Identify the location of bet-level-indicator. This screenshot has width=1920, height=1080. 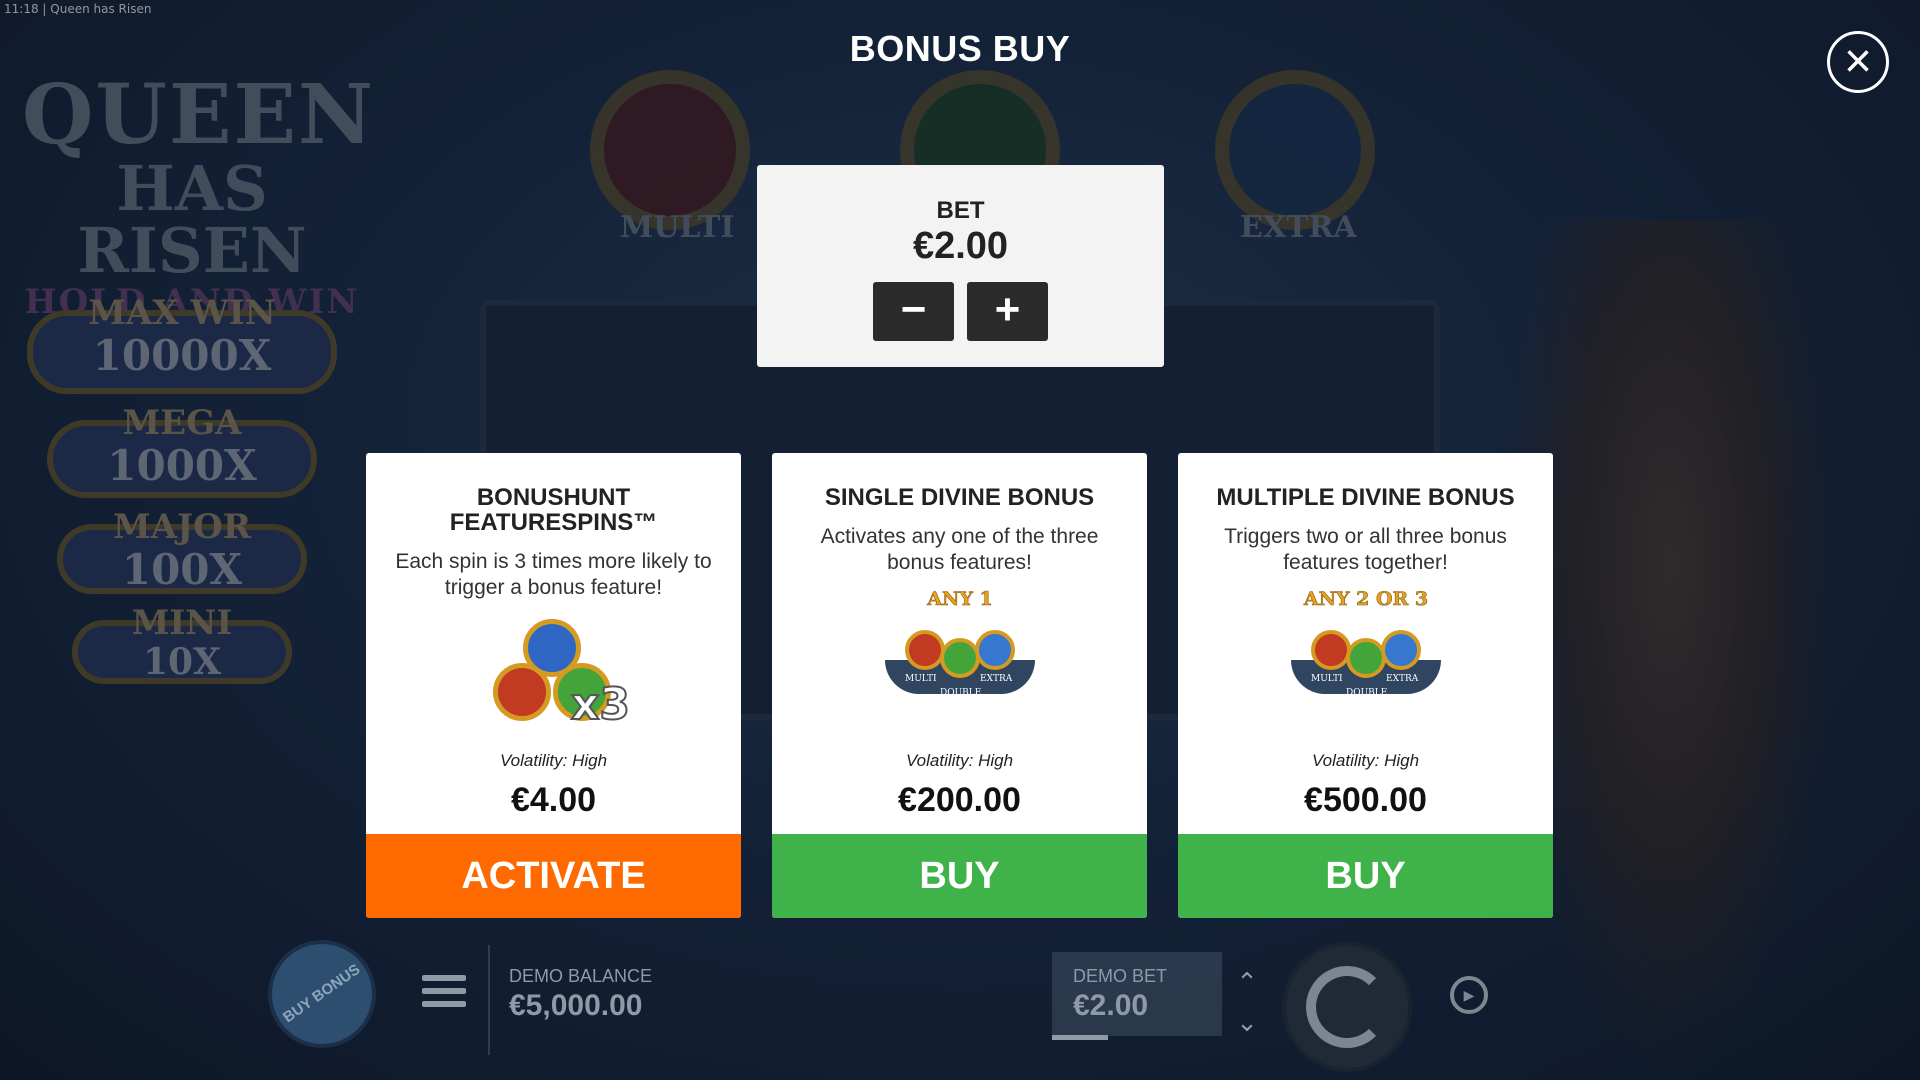
(1080, 1037).